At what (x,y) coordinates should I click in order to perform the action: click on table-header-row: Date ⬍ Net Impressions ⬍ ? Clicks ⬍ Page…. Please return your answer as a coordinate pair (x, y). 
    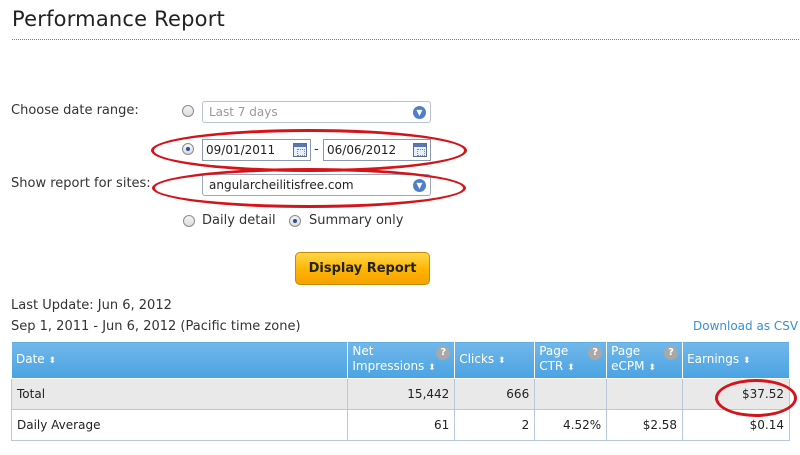
    Looking at the image, I should click on (400, 360).